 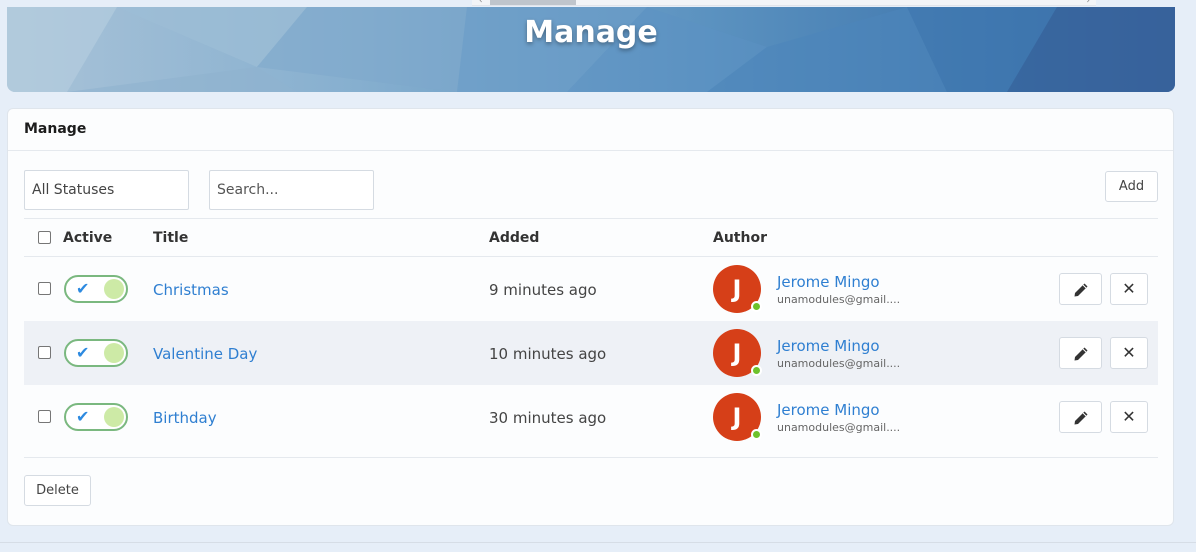 What do you see at coordinates (205, 354) in the screenshot?
I see `item-title-link: Valentine Day` at bounding box center [205, 354].